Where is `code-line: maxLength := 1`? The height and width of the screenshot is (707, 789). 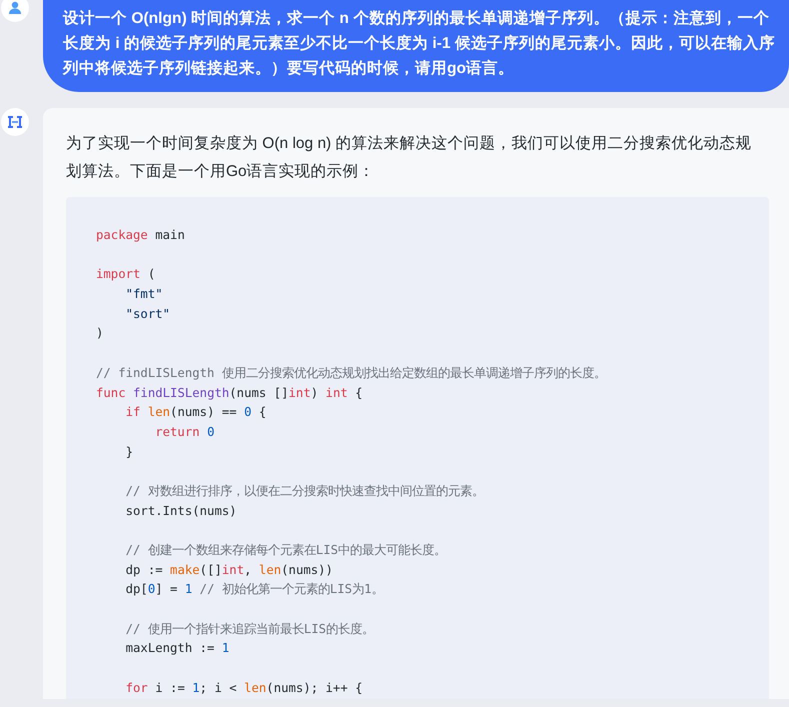 code-line: maxLength := 1 is located at coordinates (177, 649).